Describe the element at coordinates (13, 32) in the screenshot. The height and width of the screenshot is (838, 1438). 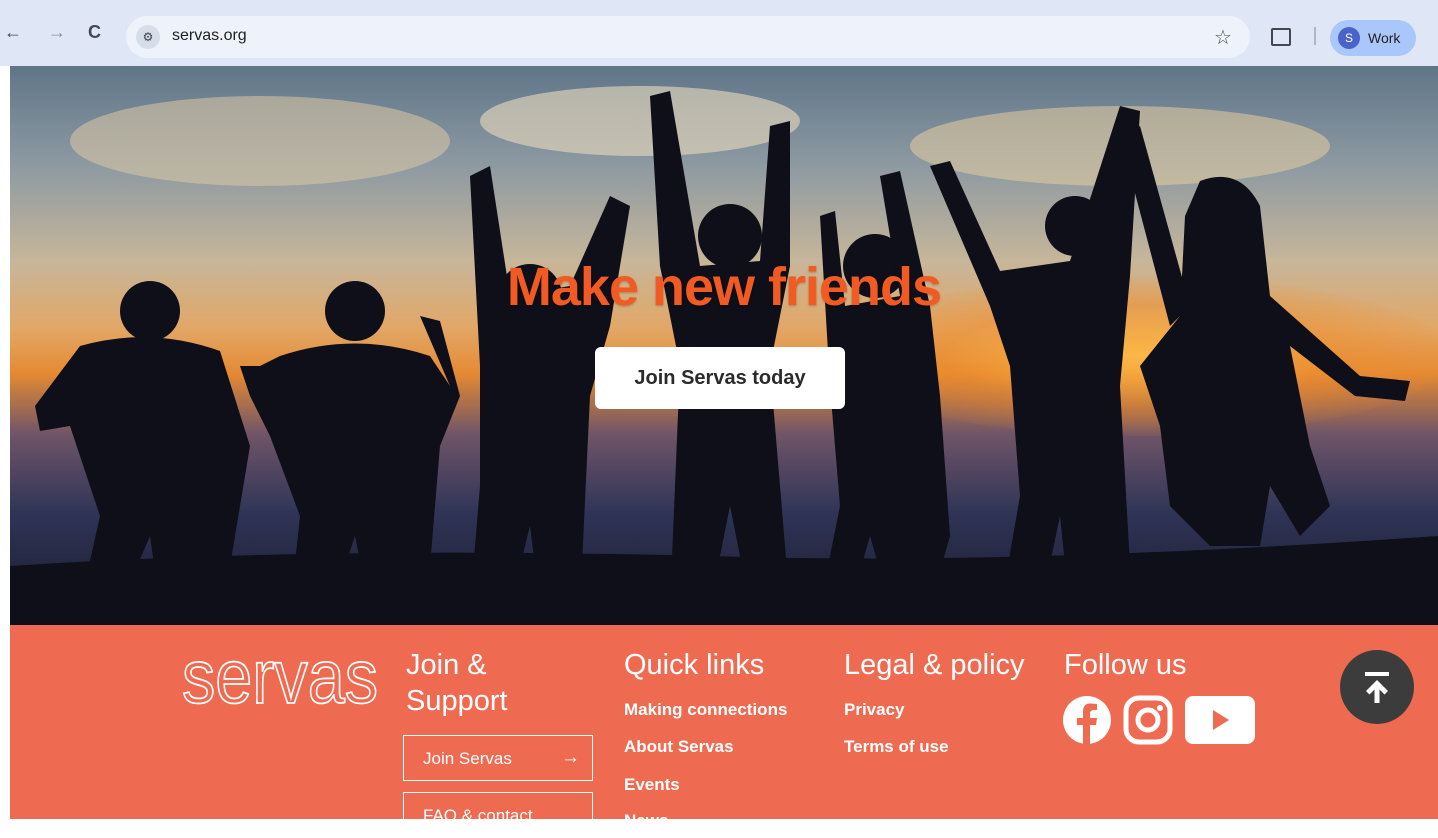
I see `back-icon: ←` at that location.